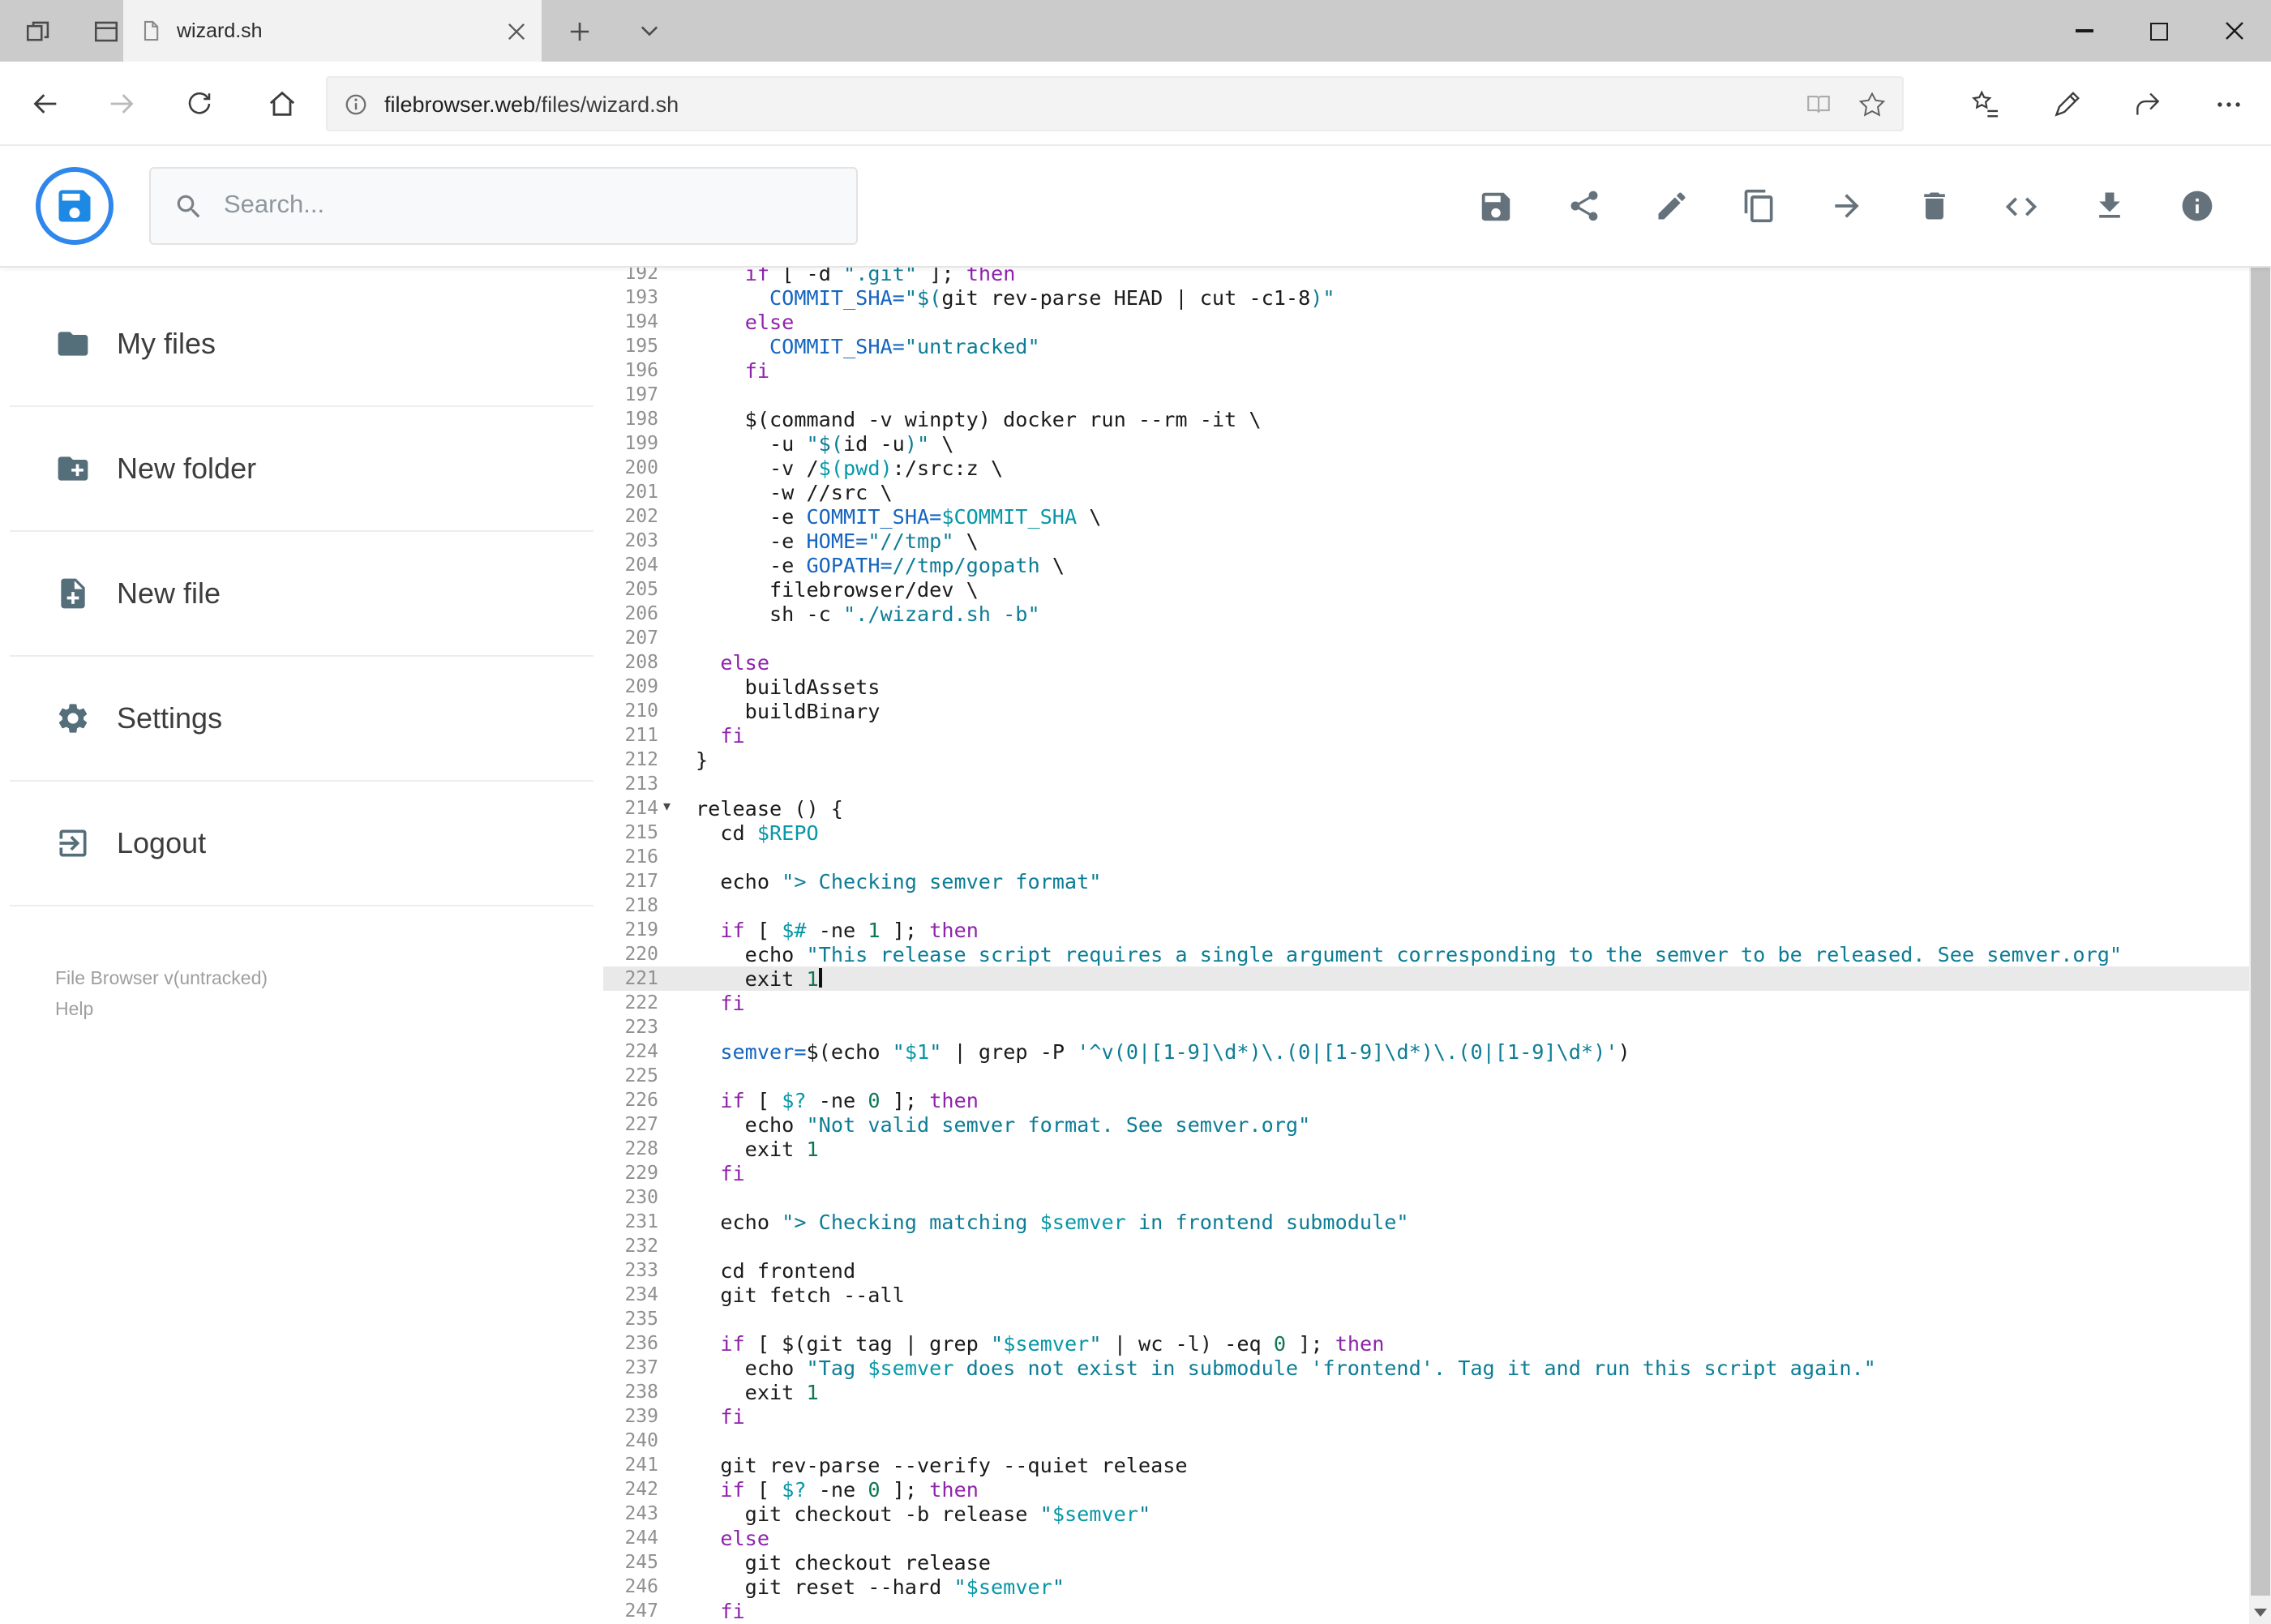 The height and width of the screenshot is (1624, 2271). Describe the element at coordinates (649, 30) in the screenshot. I see `tab-list-chevron-icon` at that location.